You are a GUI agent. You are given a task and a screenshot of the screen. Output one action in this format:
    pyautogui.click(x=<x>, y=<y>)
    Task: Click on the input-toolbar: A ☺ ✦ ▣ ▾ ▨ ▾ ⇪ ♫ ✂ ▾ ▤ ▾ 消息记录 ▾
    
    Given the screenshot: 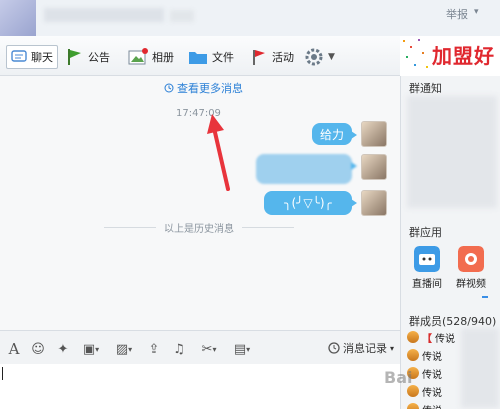 What is the action you would take?
    pyautogui.click(x=200, y=347)
    